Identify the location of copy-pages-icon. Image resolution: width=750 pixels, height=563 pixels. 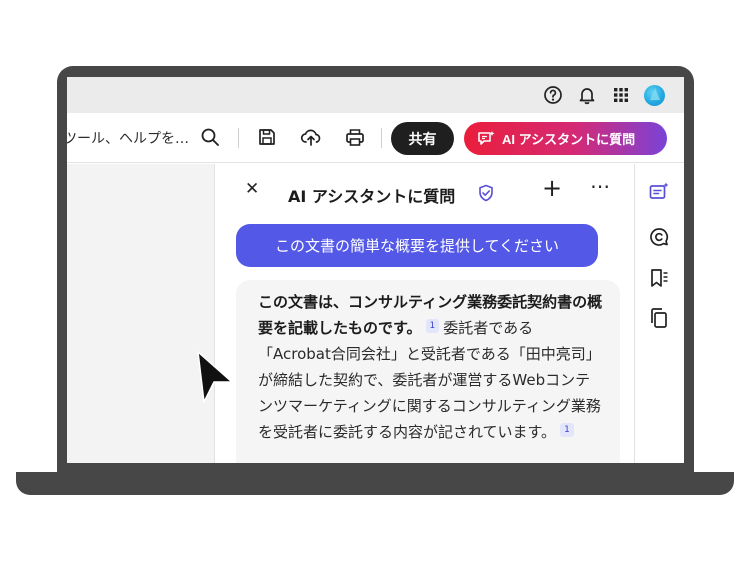
(659, 318).